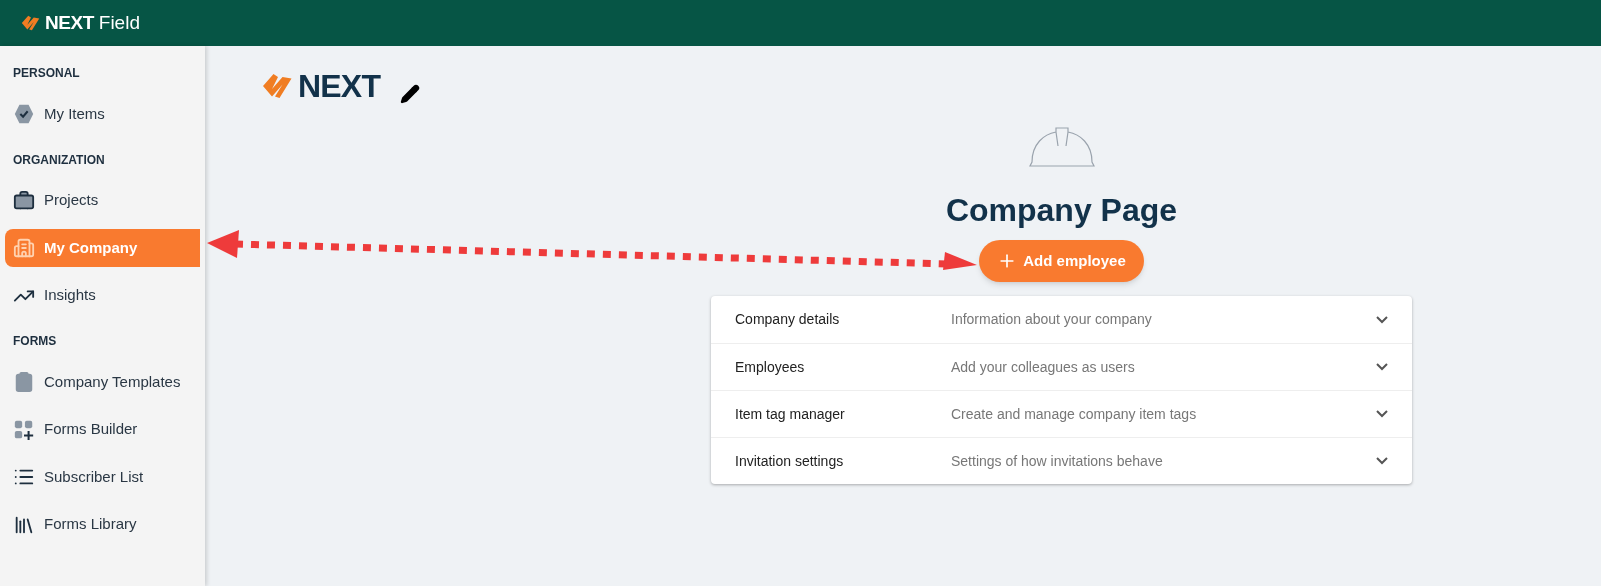 The height and width of the screenshot is (586, 1601). Describe the element at coordinates (69, 22) in the screenshot. I see `app-logo-text: NEXT` at that location.